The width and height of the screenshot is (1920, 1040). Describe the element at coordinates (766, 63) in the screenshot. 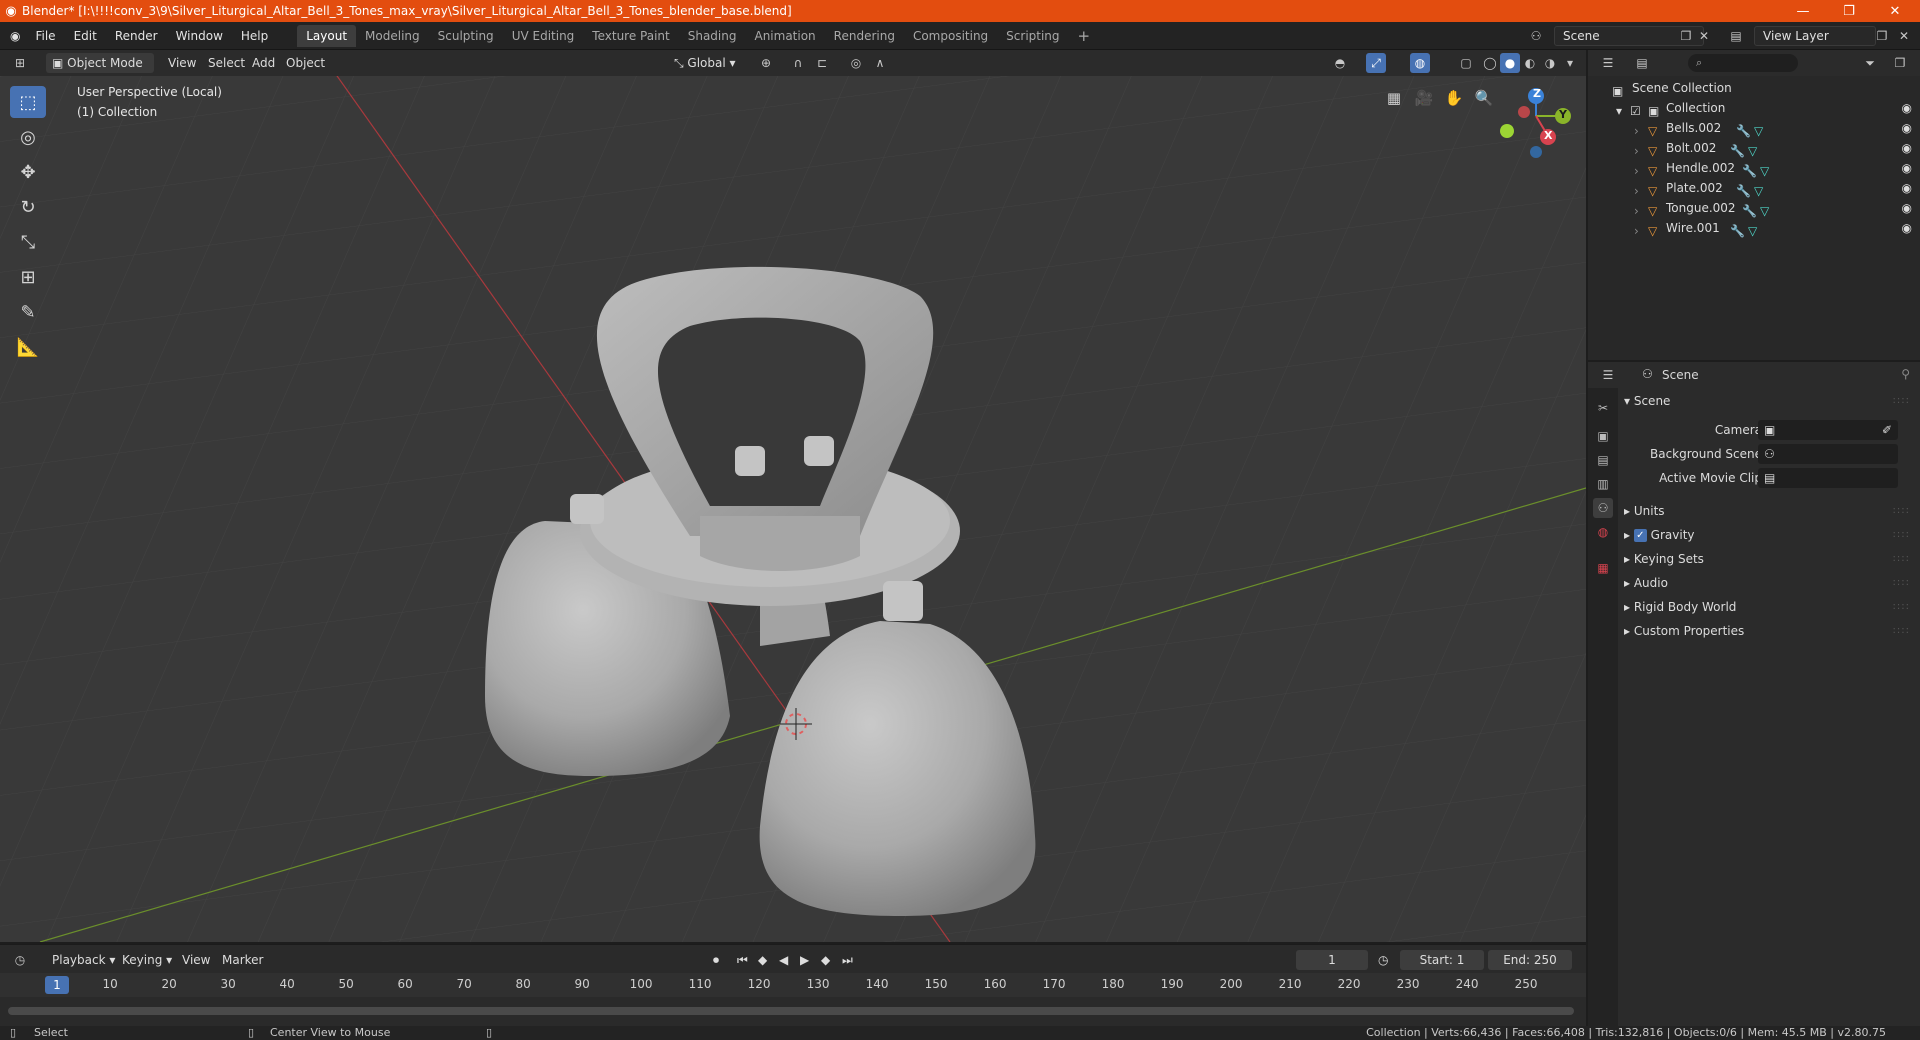

I see `pivot-point-icon: ⊕` at that location.